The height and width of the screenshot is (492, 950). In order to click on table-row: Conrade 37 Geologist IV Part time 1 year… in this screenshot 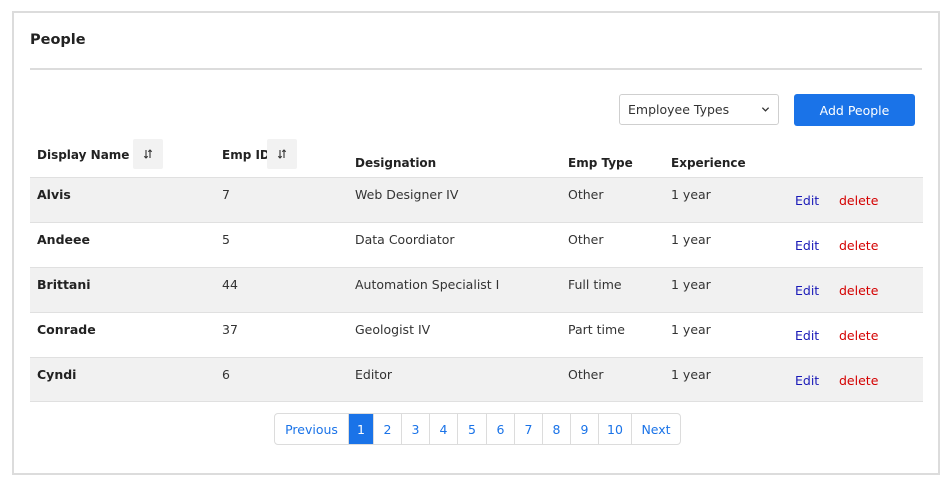, I will do `click(476, 334)`.